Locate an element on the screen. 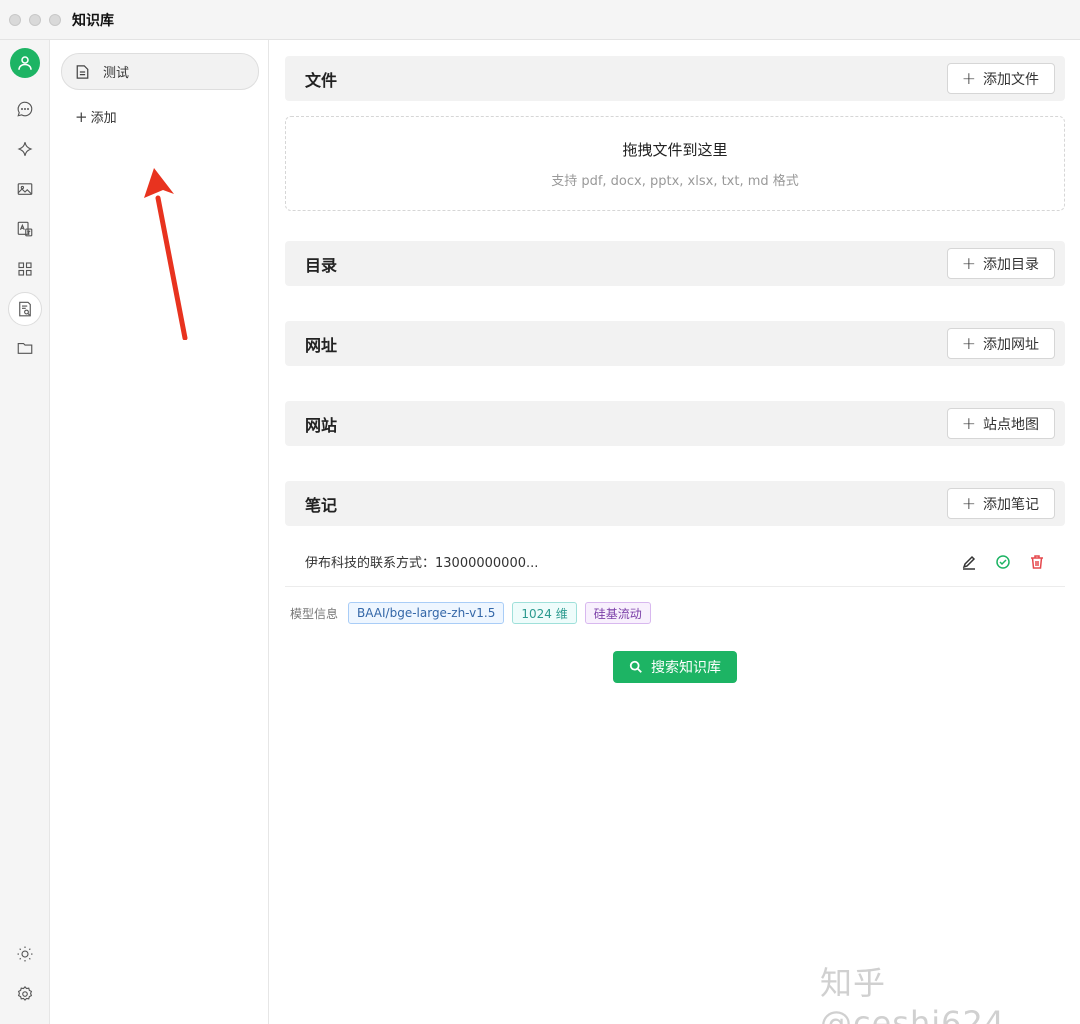  rail-files-button is located at coordinates (25, 348).